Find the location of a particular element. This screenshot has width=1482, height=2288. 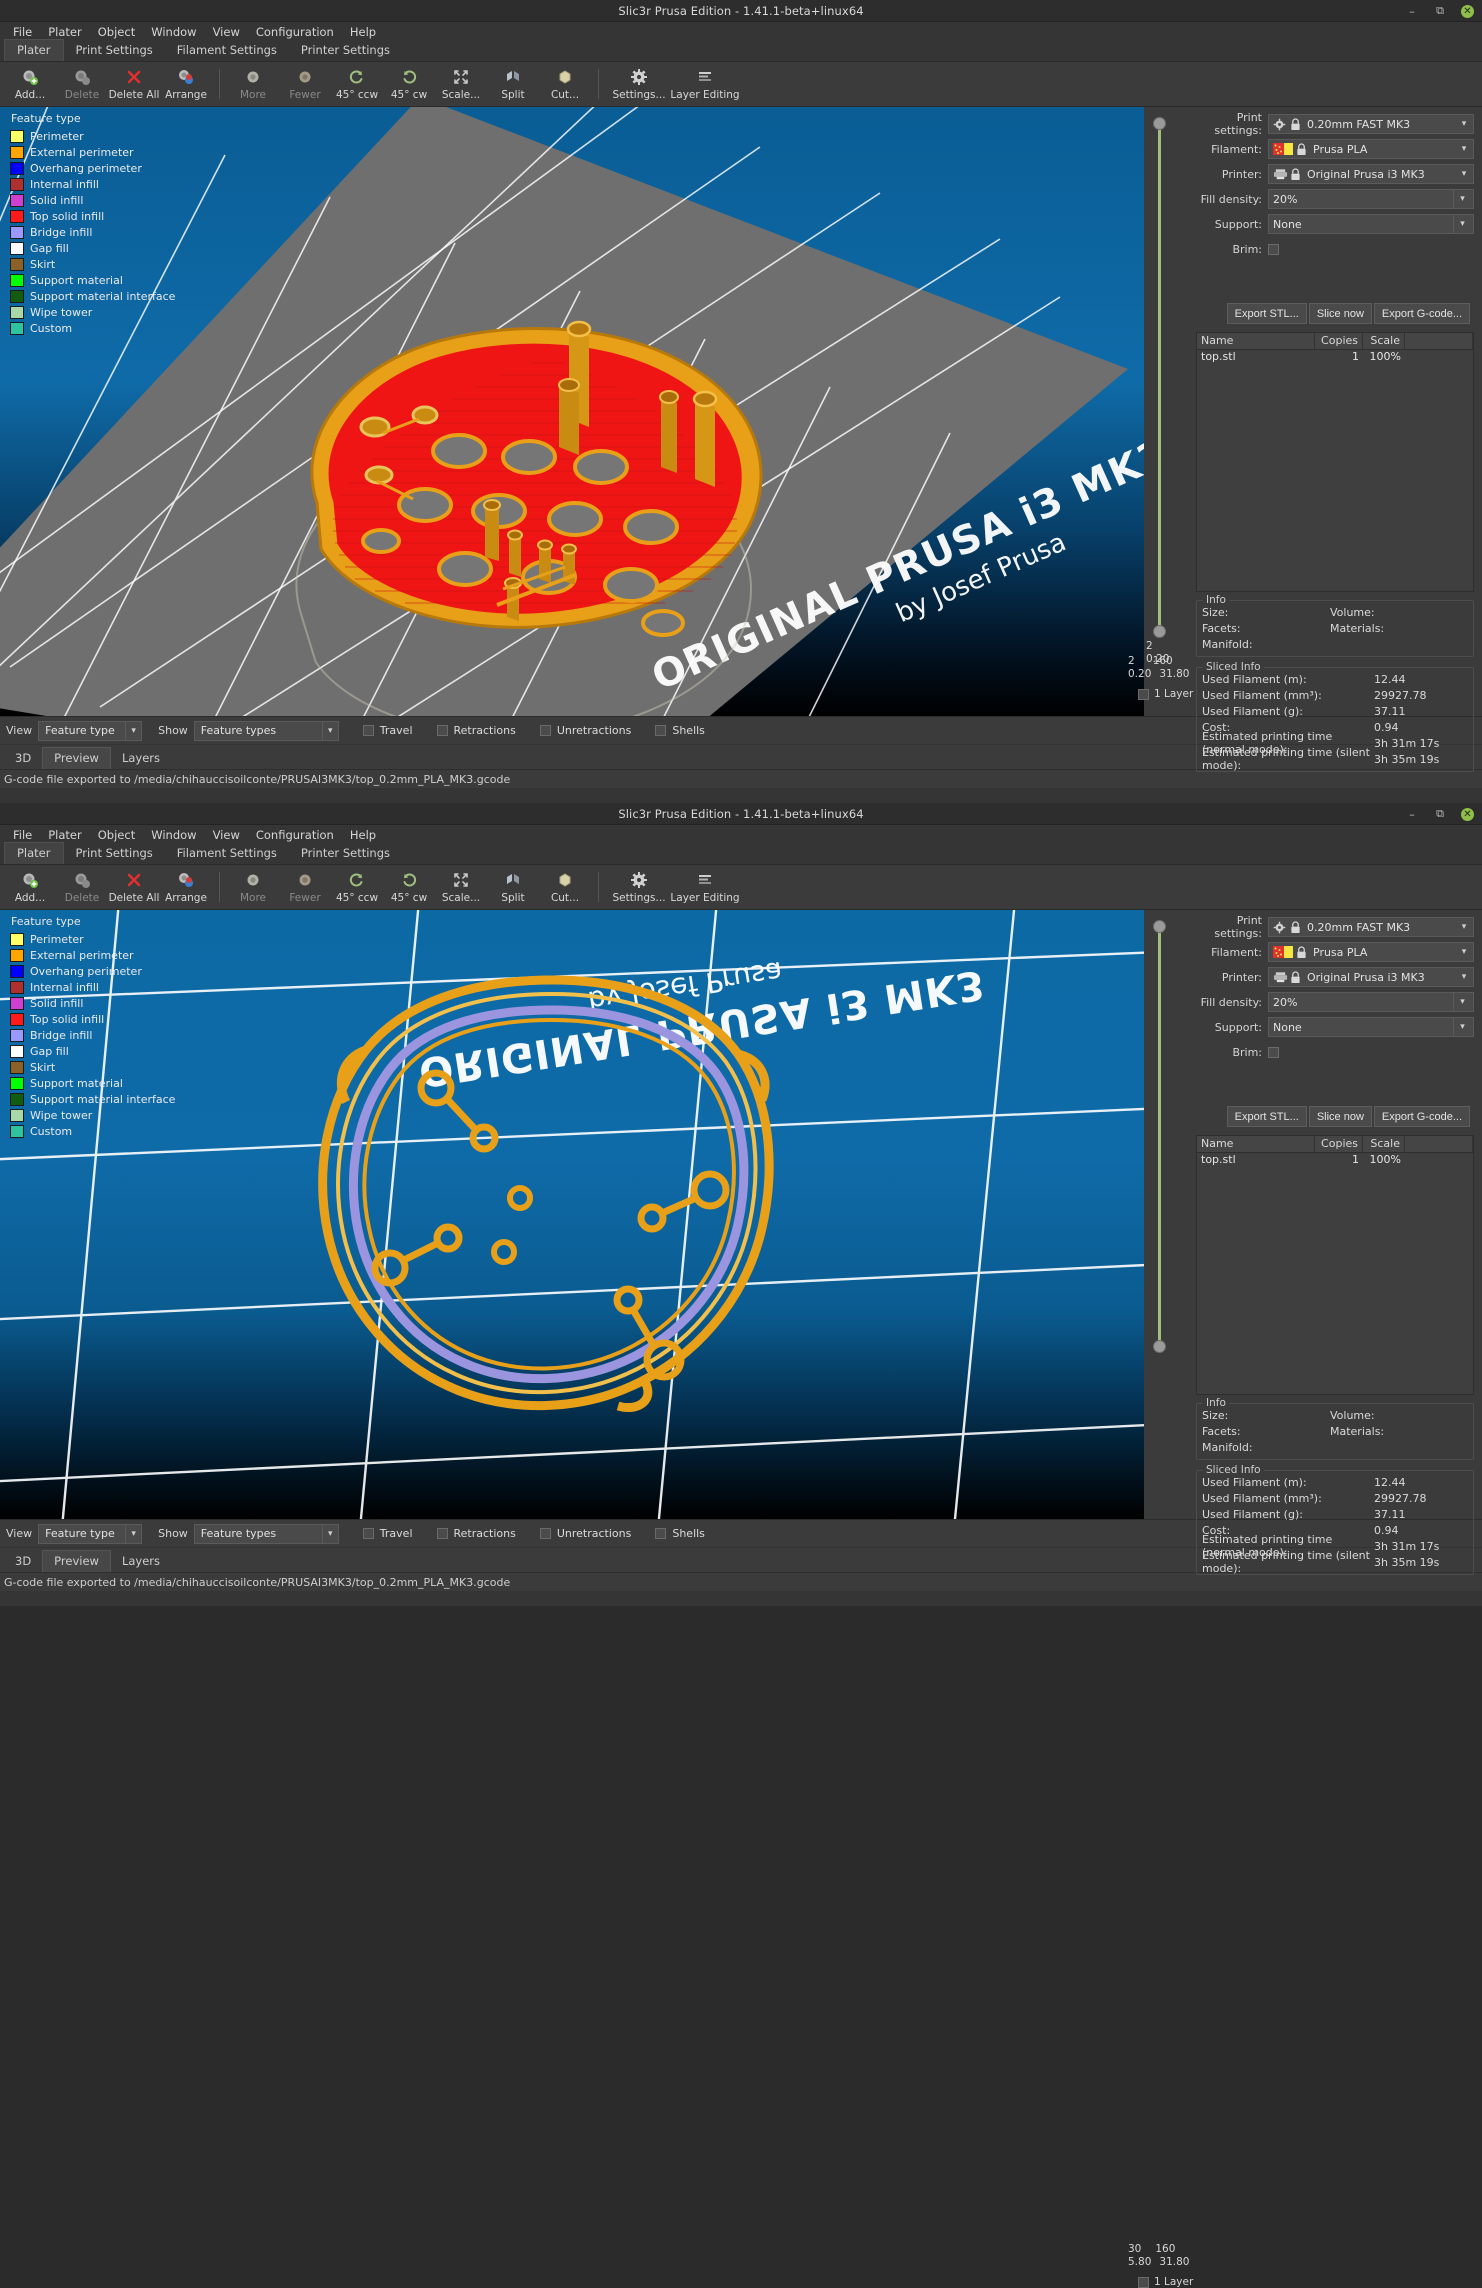

fewer-button: Fewer is located at coordinates (305, 887).